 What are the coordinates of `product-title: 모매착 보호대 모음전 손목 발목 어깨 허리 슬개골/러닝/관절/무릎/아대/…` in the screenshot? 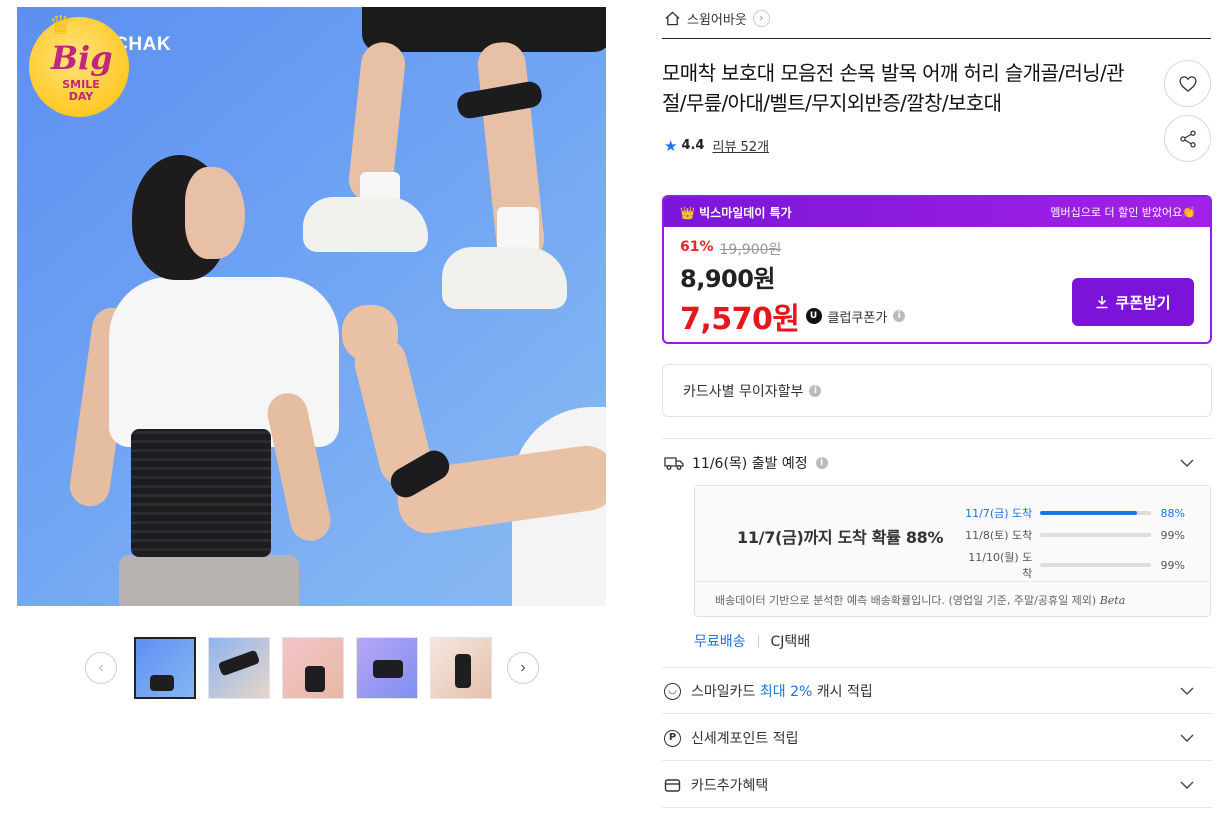 It's located at (893, 88).